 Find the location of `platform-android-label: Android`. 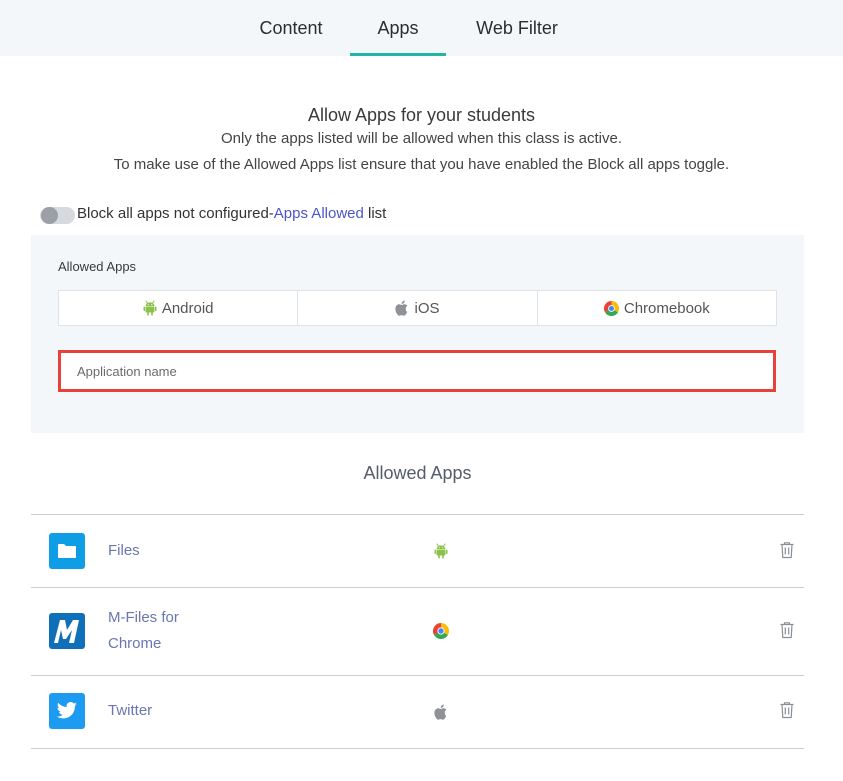

platform-android-label: Android is located at coordinates (187, 308).